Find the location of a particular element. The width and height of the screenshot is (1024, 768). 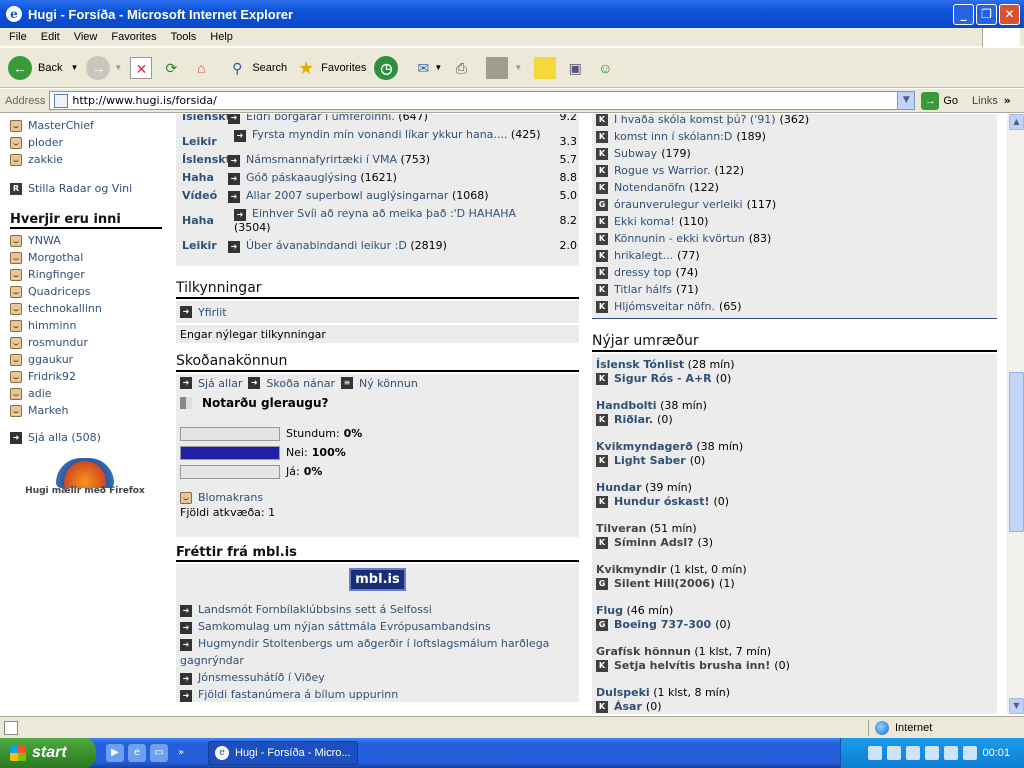

poll-author: Blomakrans is located at coordinates (377, 497).